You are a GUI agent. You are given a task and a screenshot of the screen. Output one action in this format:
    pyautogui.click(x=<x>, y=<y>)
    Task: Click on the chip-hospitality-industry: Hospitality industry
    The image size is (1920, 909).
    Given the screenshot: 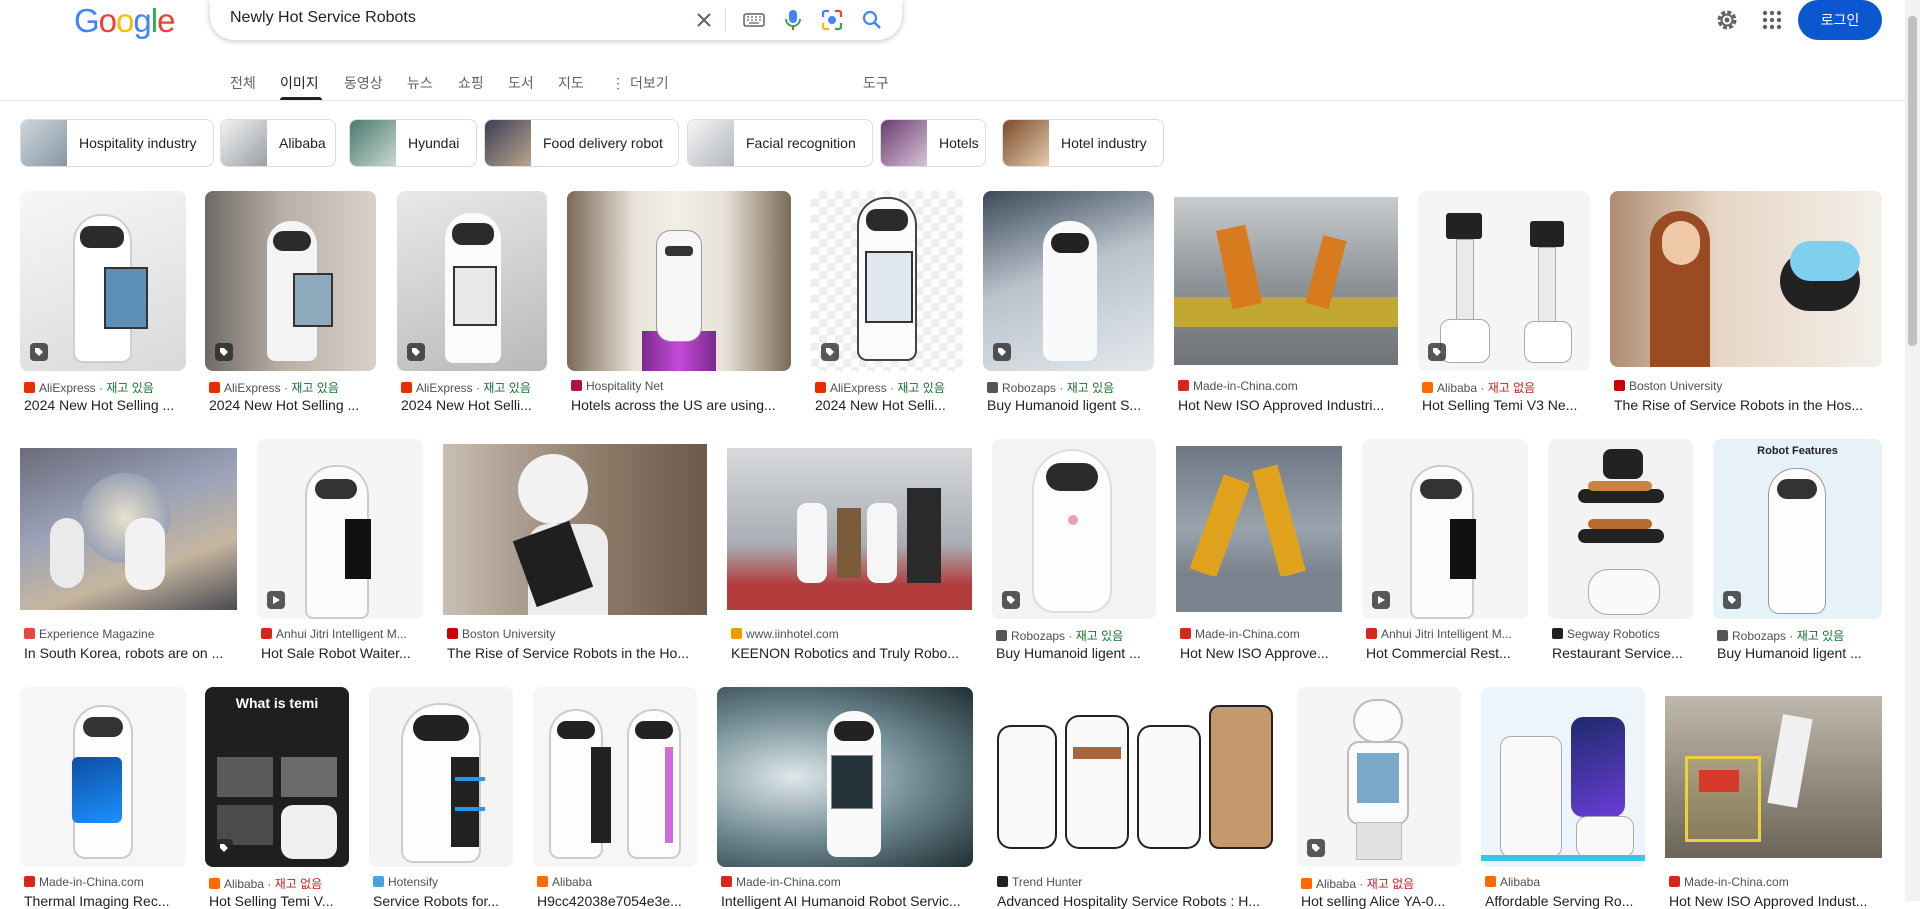 What is the action you would take?
    pyautogui.click(x=117, y=143)
    